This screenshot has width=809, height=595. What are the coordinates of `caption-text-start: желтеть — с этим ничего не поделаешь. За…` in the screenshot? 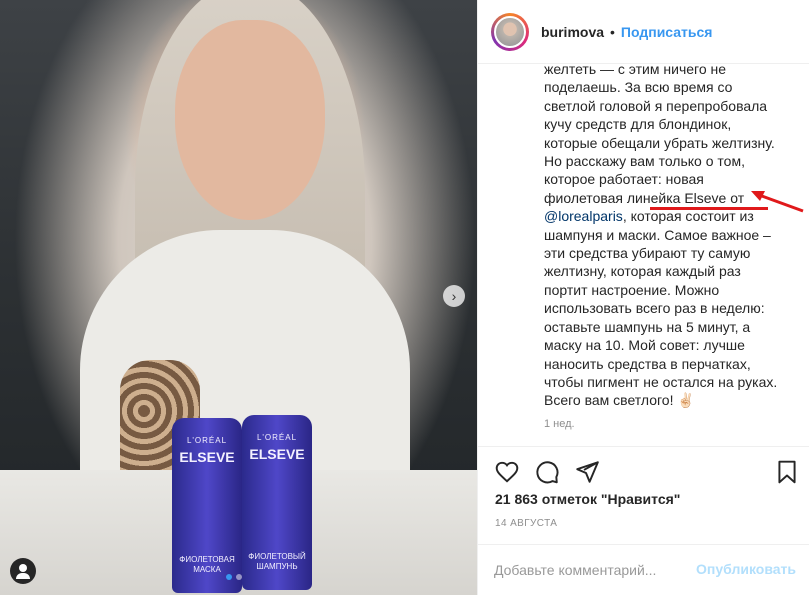 It's located at (659, 133).